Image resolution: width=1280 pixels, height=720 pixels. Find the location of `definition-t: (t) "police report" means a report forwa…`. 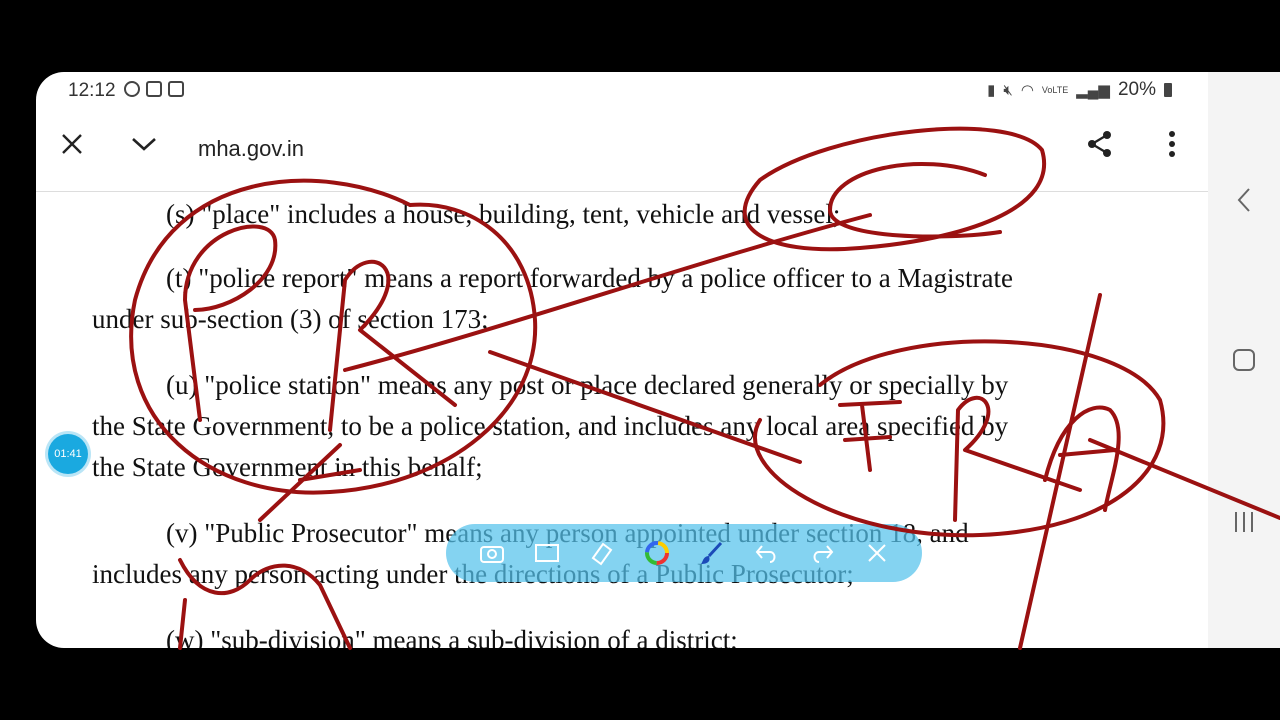

definition-t: (t) "police report" means a report forwa… is located at coordinates (622, 299).